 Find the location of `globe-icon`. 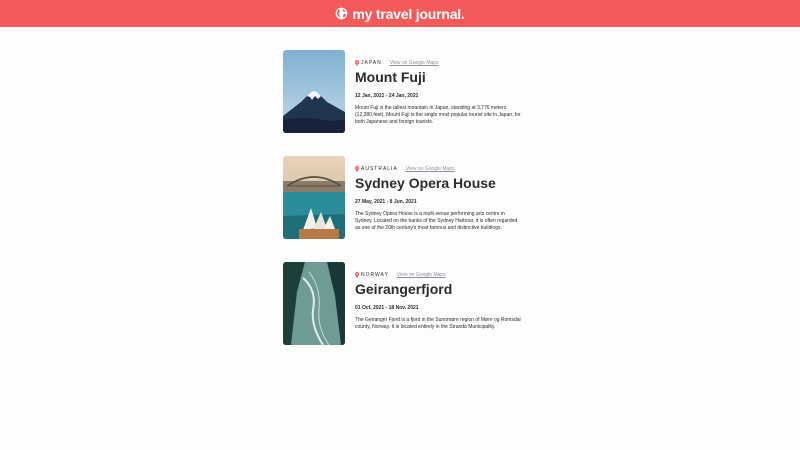

globe-icon is located at coordinates (341, 13).